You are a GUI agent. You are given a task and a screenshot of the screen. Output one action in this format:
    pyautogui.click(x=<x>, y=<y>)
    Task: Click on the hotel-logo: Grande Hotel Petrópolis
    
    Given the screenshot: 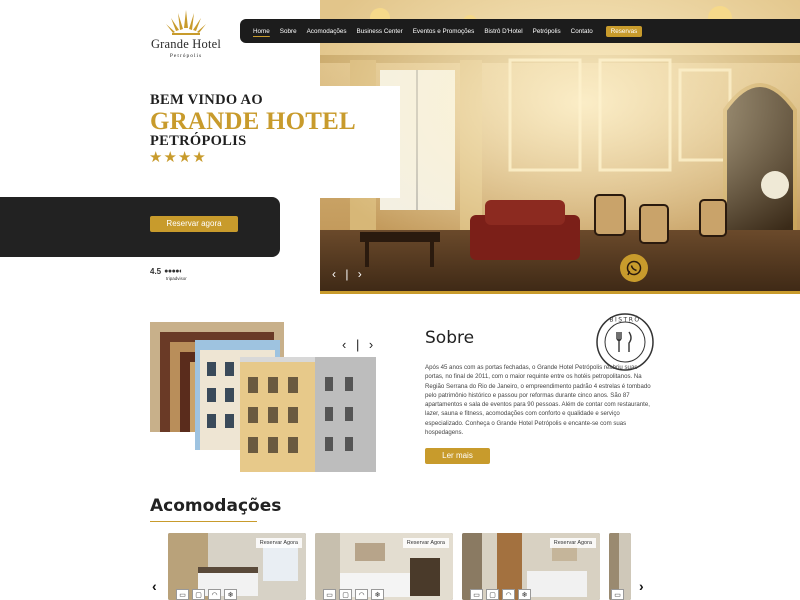 What is the action you would take?
    pyautogui.click(x=186, y=33)
    